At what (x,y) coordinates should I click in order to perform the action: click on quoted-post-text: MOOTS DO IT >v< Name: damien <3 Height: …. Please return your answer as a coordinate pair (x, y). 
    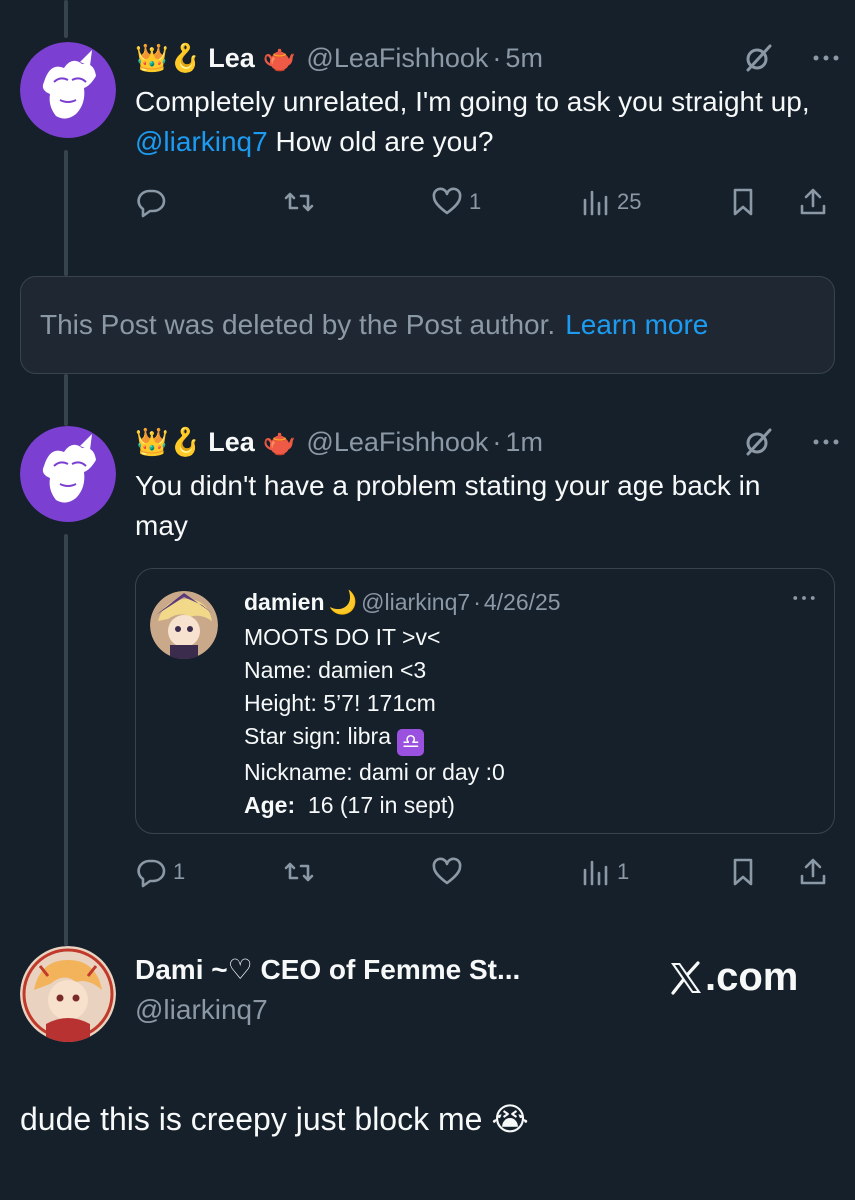
    Looking at the image, I should click on (374, 721).